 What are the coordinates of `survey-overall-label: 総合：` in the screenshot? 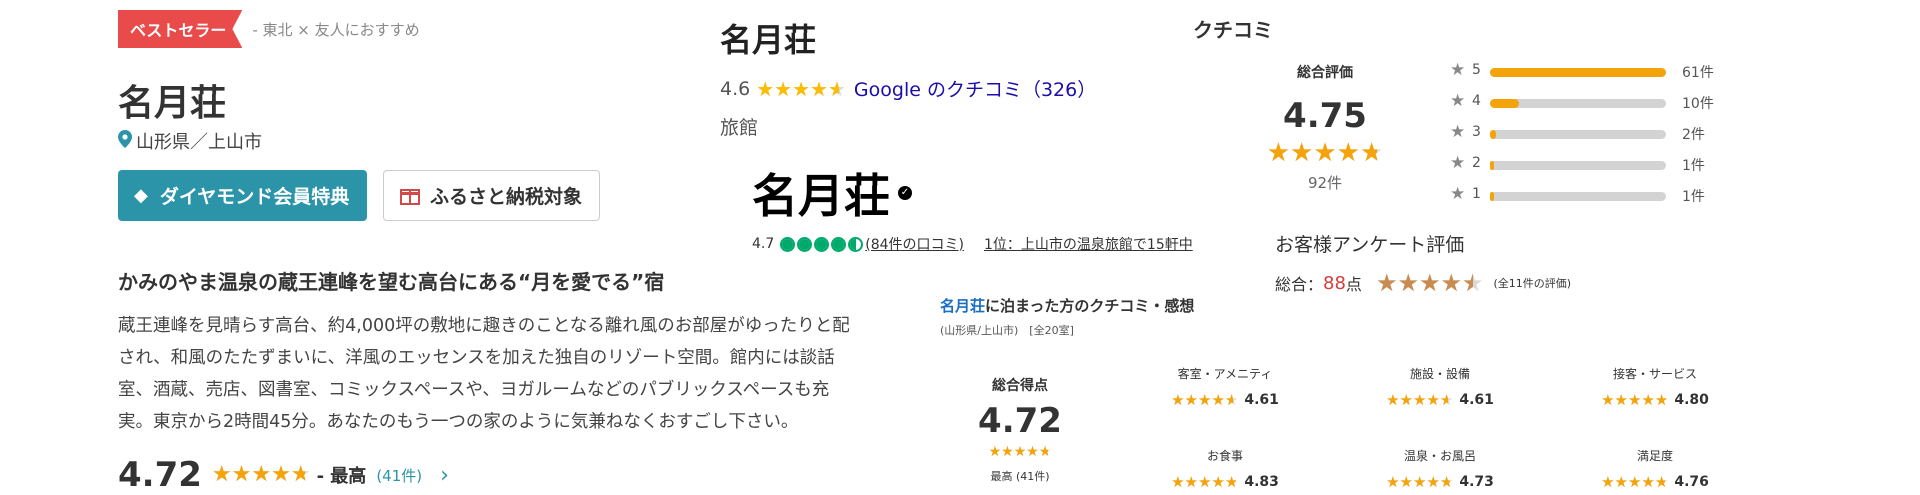 It's located at (1299, 284).